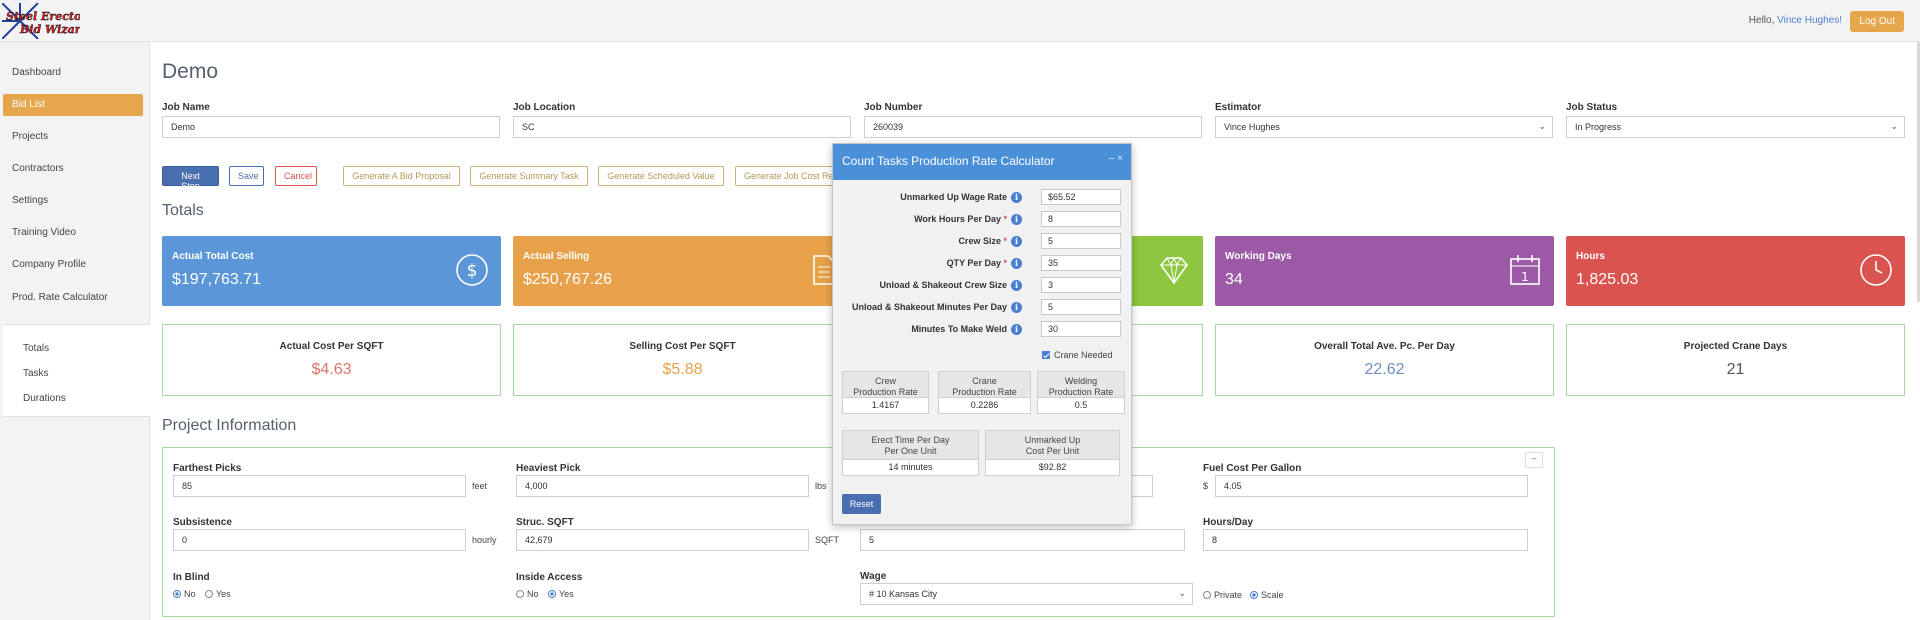  What do you see at coordinates (982, 287) in the screenshot?
I see `calc-row-unload-crew: Unload & Shakeout Crew Size i 3` at bounding box center [982, 287].